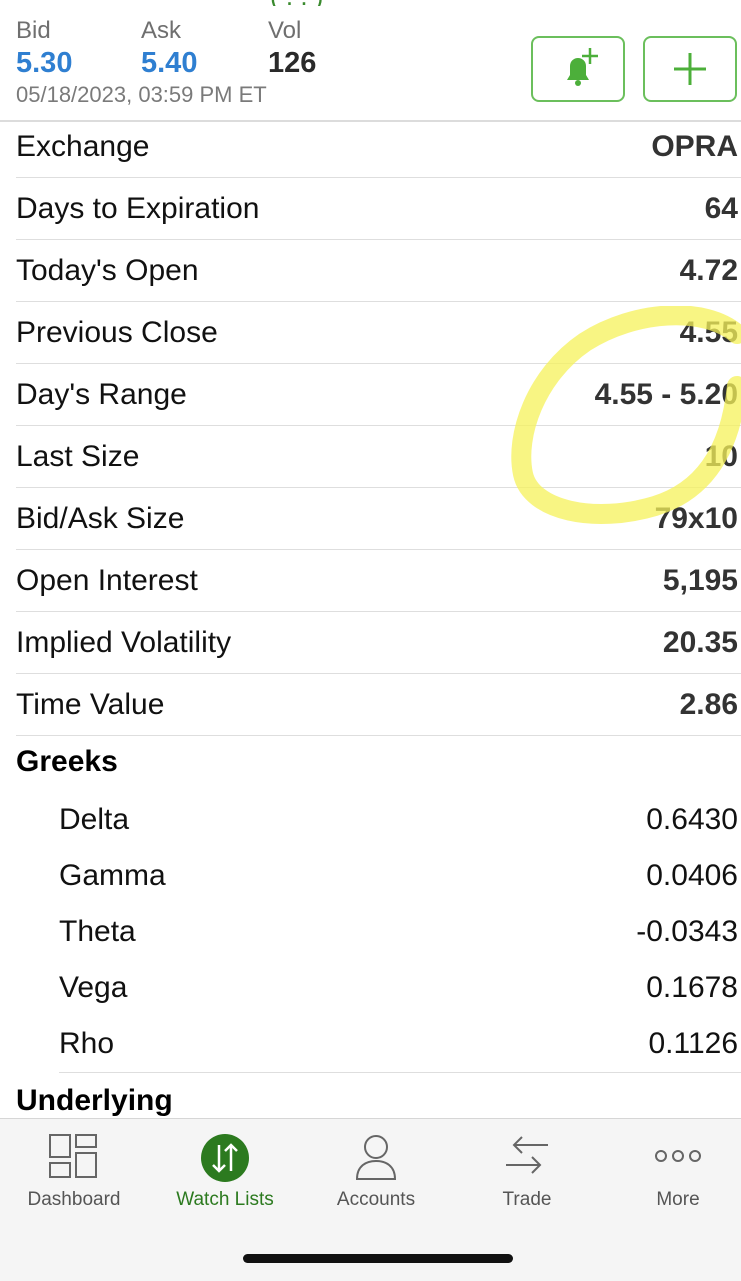 This screenshot has width=741, height=1281. What do you see at coordinates (141, 94) in the screenshot?
I see `quote-timestamp: 05/18/2023, 03:59 PM ET` at bounding box center [141, 94].